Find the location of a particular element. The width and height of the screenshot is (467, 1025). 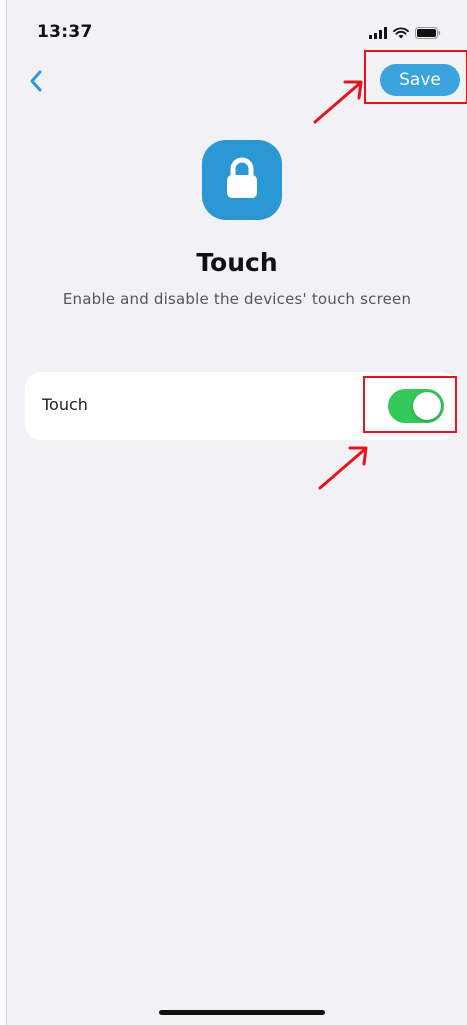

navigation-bar: Save is located at coordinates (237, 86).